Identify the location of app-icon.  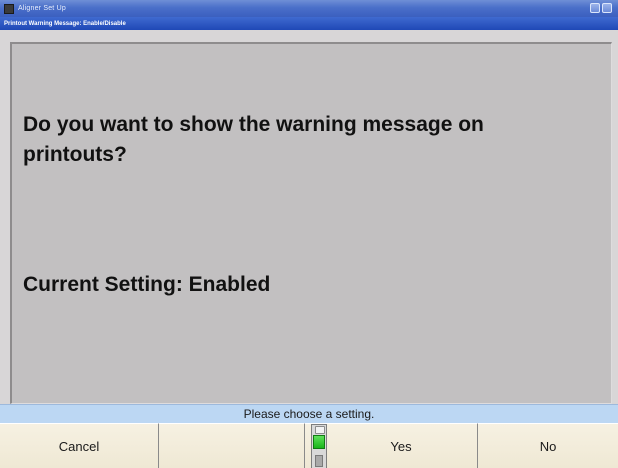
(9, 8).